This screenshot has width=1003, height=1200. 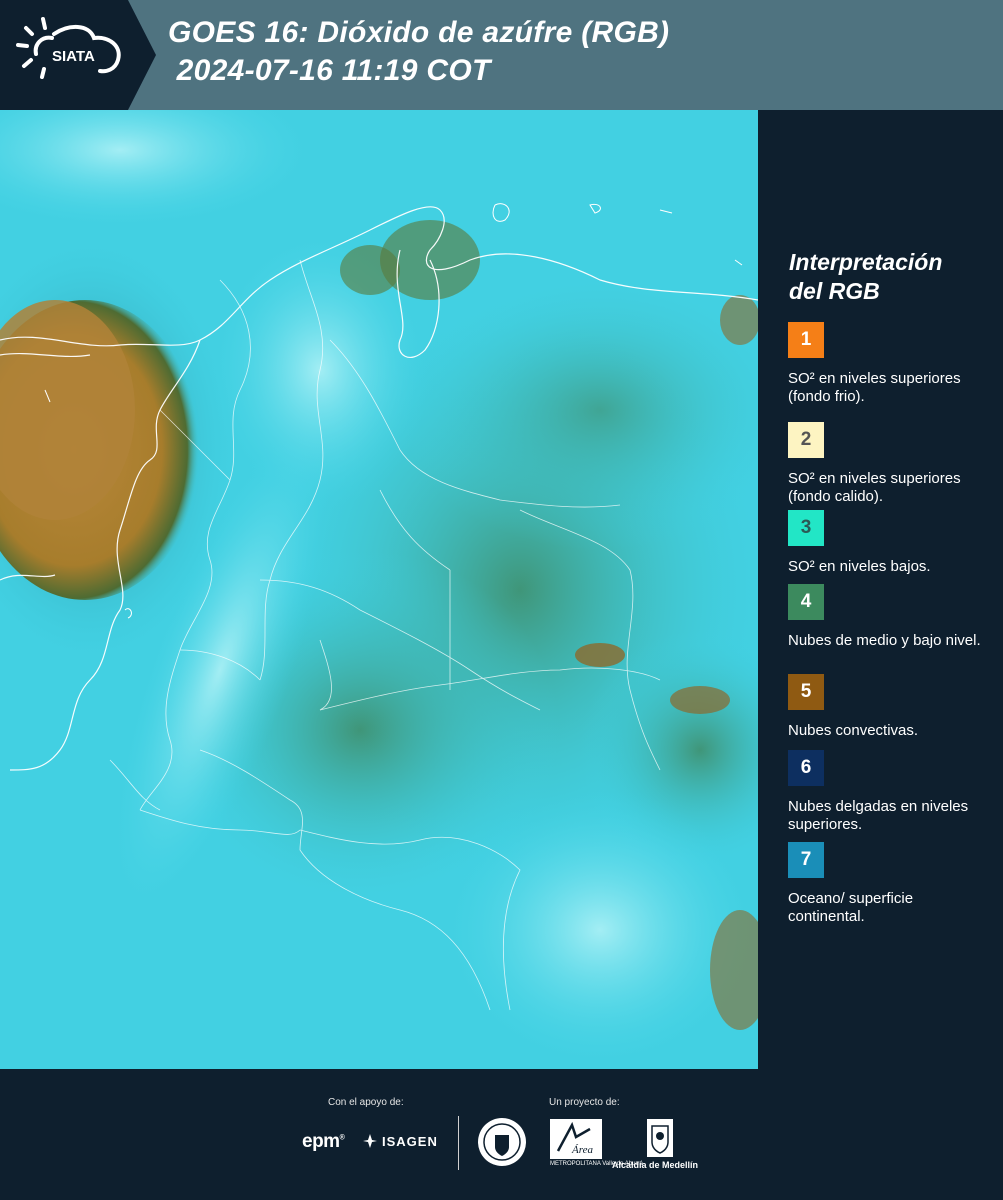 What do you see at coordinates (142, 55) in the screenshot?
I see `logo-arrow-shape` at bounding box center [142, 55].